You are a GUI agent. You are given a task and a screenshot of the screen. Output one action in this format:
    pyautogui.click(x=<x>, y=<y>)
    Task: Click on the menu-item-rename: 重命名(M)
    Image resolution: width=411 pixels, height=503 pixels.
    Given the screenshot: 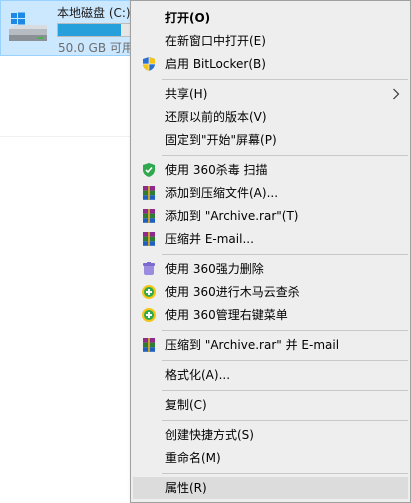 What is the action you would take?
    pyautogui.click(x=270, y=458)
    